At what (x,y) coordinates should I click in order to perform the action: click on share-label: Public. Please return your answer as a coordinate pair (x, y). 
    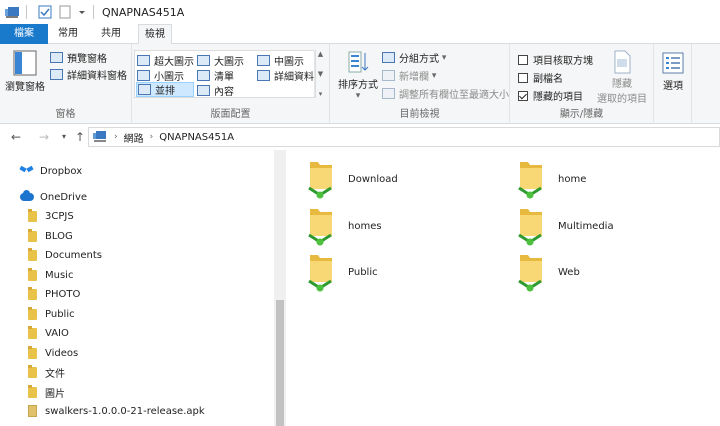
    Looking at the image, I should click on (363, 272).